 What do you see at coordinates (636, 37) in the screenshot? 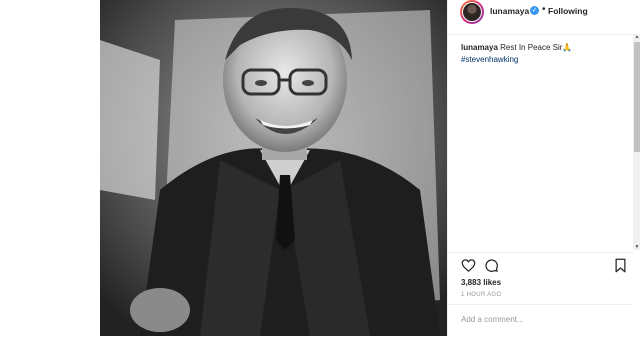
I see `scroll-up-arrow-icon: ▲` at bounding box center [636, 37].